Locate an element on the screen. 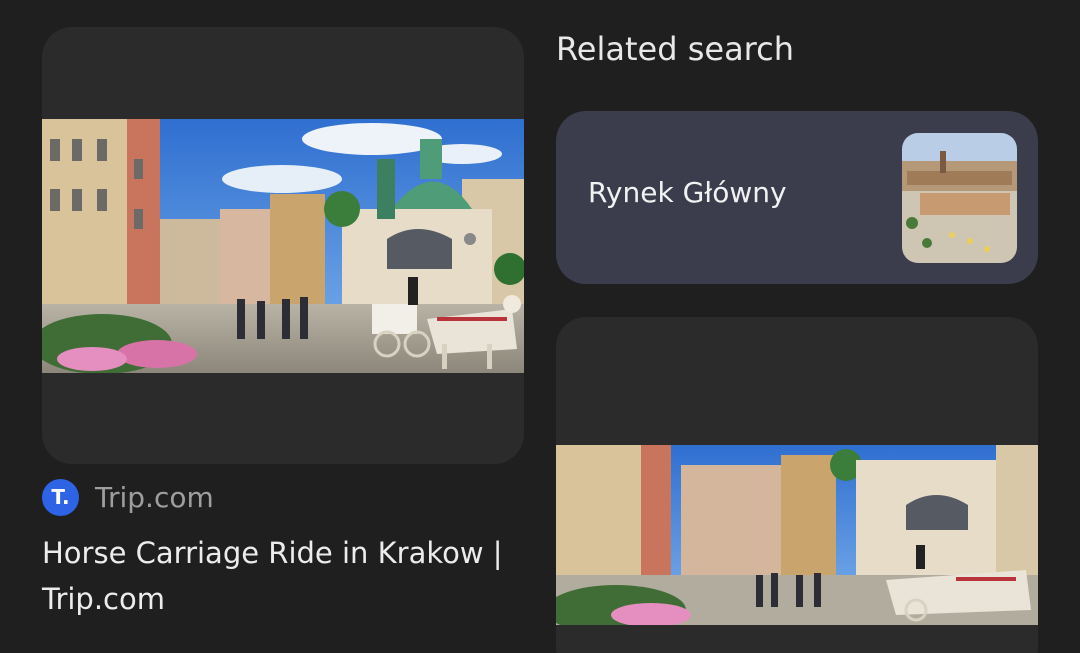  related-search-chip: Rynek Główny is located at coordinates (797, 197).